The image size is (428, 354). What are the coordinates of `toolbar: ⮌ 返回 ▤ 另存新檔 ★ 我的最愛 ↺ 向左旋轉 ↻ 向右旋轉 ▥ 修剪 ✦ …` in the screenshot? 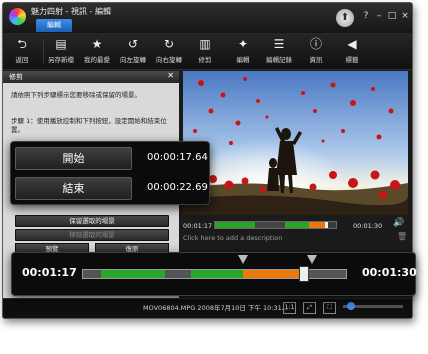 It's located at (207, 51).